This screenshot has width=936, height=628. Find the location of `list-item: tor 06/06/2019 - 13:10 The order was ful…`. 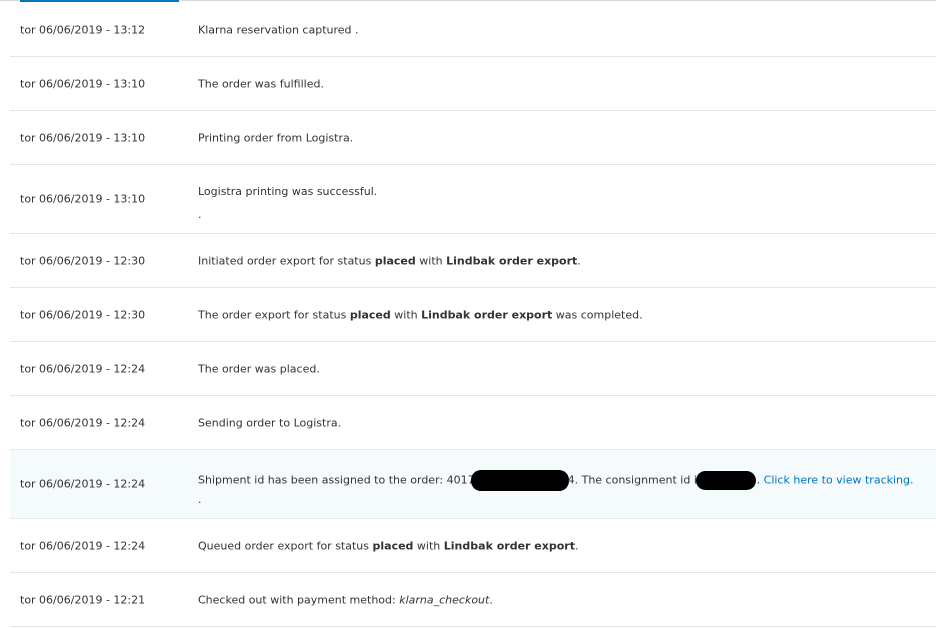

list-item: tor 06/06/2019 - 13:10 The order was ful… is located at coordinates (473, 84).